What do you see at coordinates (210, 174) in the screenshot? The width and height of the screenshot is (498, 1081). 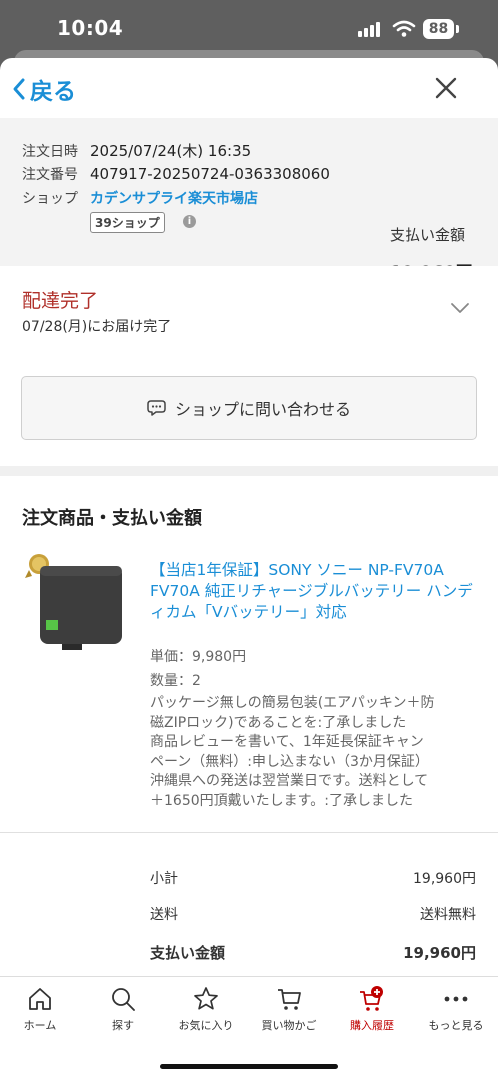 I see `order-number-value: 407917-20250724-0363308060` at bounding box center [210, 174].